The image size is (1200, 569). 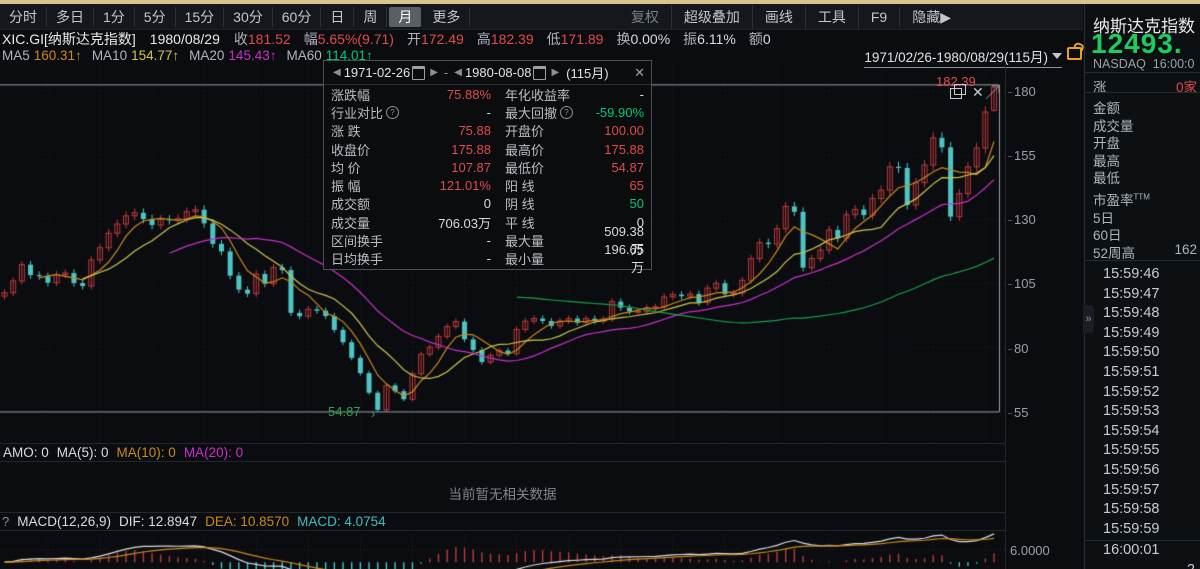 I want to click on sidebar-field-label: 52周高, so click(x=1114, y=253).